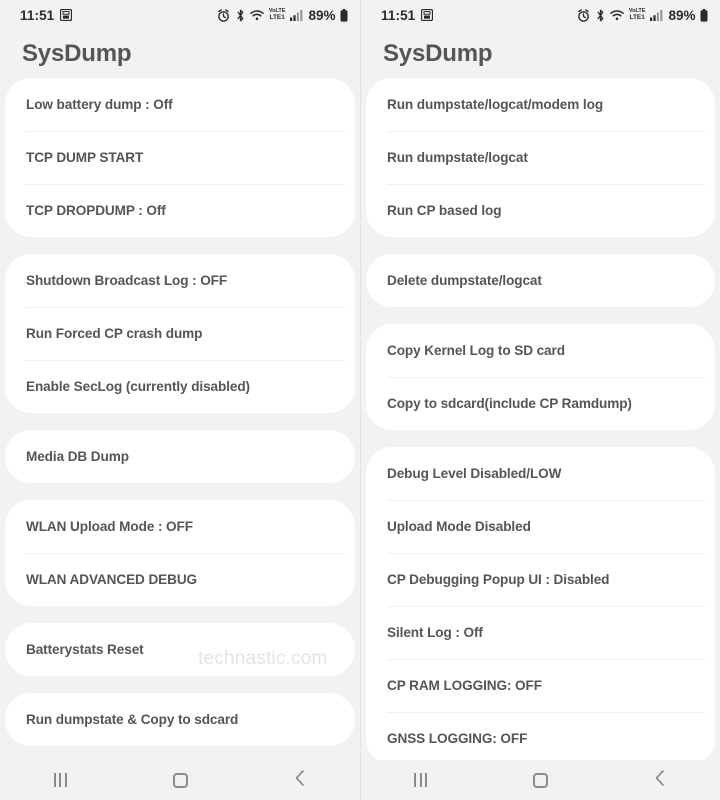  I want to click on list-item: Delete dumpstate/logcat, so click(540, 280).